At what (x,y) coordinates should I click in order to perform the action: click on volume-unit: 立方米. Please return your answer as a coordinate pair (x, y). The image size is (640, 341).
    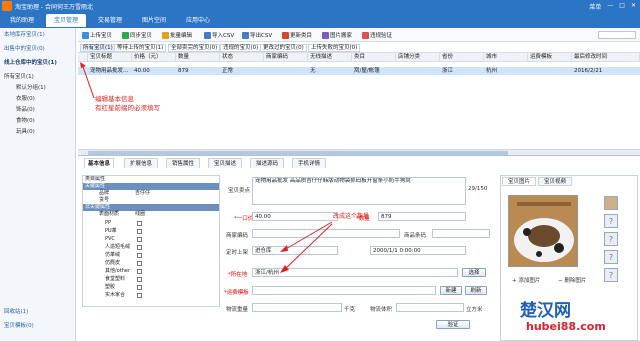
    Looking at the image, I should click on (474, 310).